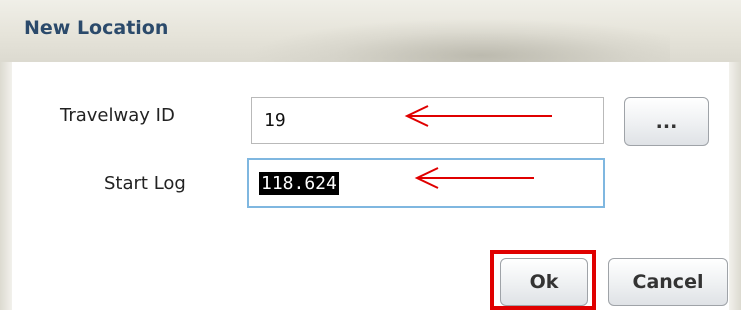 The width and height of the screenshot is (741, 310). I want to click on start-log-value: 118.624, so click(299, 183).